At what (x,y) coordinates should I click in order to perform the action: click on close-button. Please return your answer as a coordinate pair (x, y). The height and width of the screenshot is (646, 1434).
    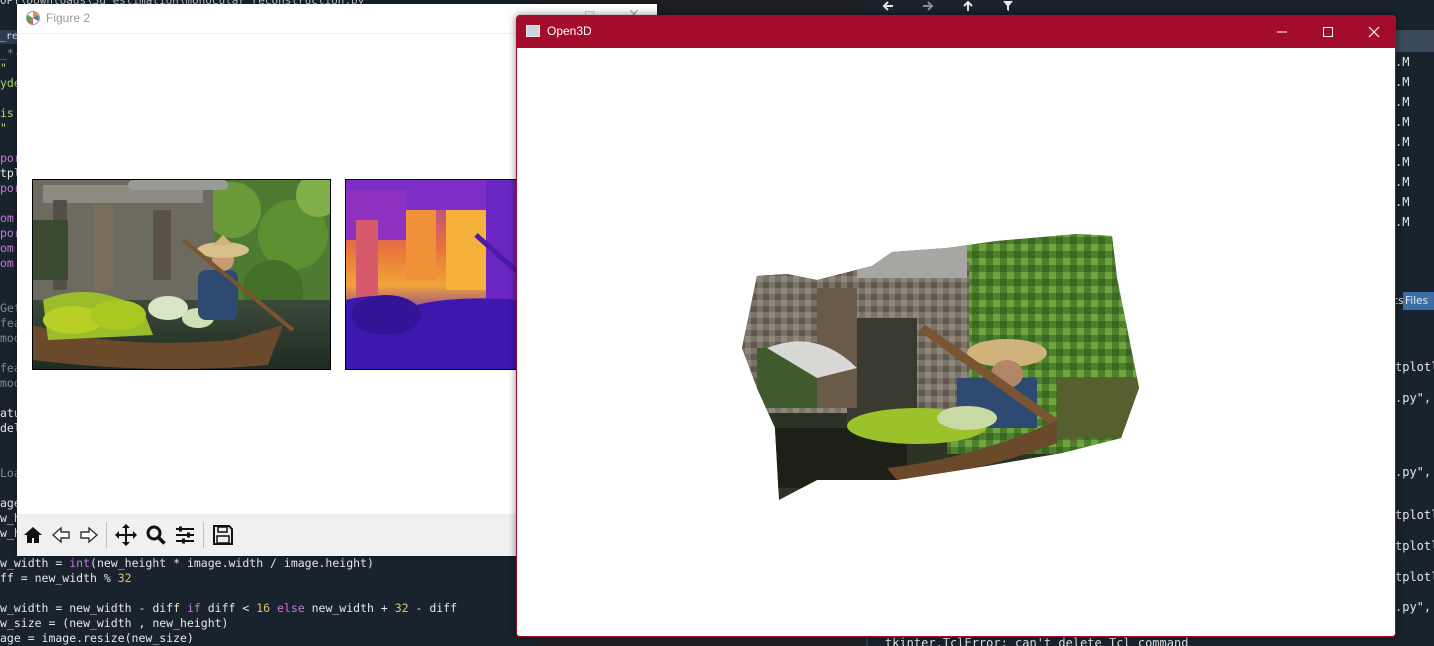
    Looking at the image, I should click on (1373, 32).